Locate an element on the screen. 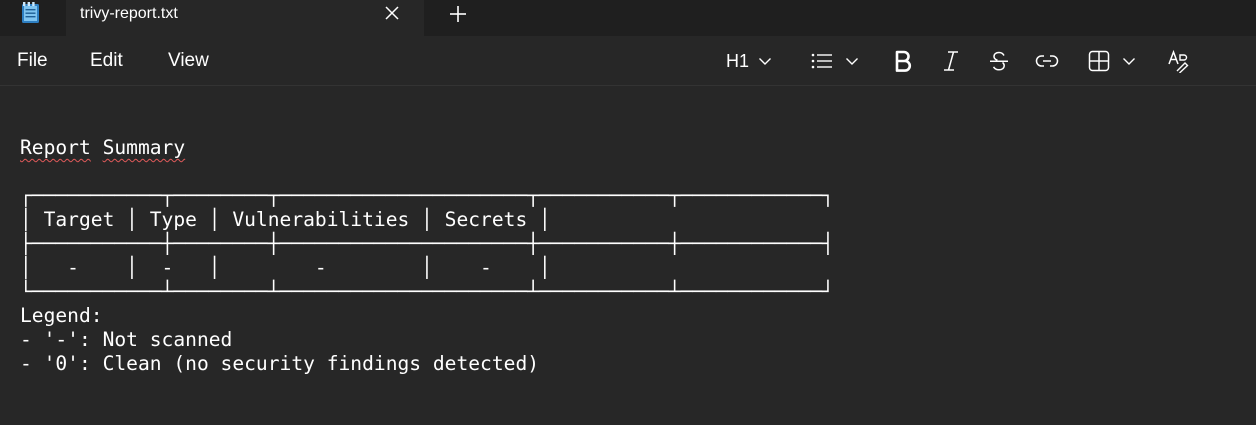 This screenshot has height=425, width=1256. link-button is located at coordinates (1047, 61).